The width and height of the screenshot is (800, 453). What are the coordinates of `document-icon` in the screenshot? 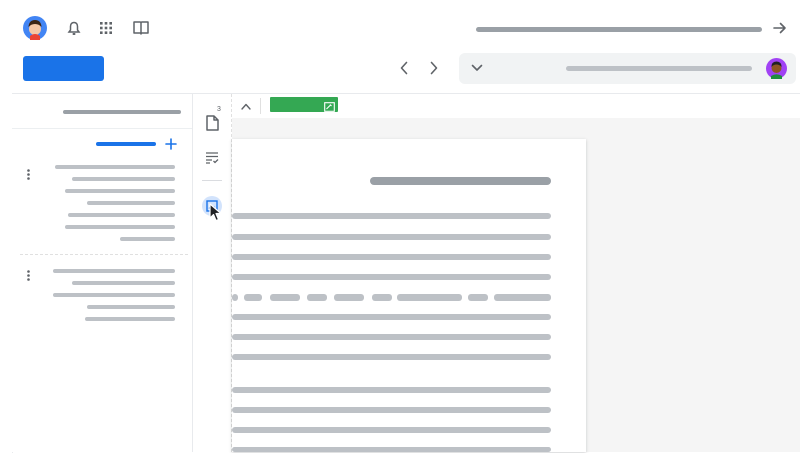 It's located at (212, 123).